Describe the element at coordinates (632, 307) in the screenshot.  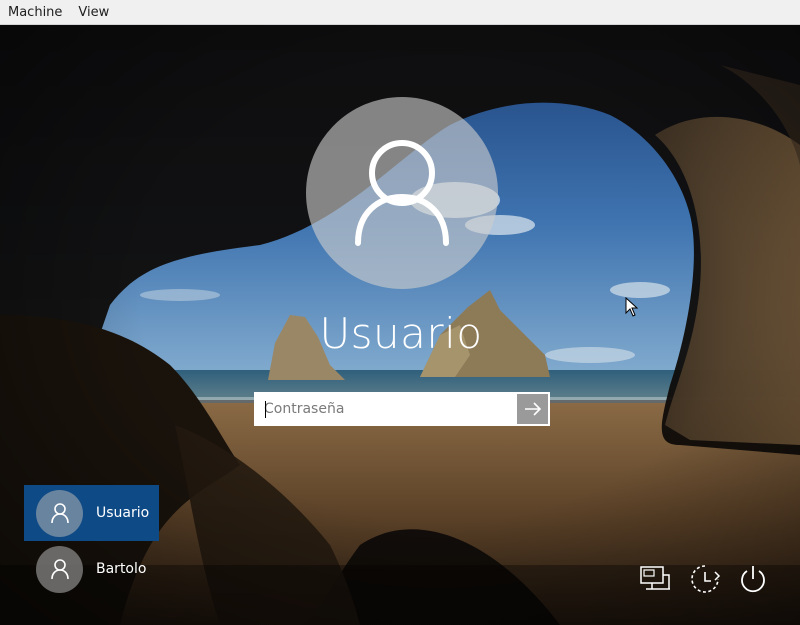
I see `mouse-cursor-icon` at that location.